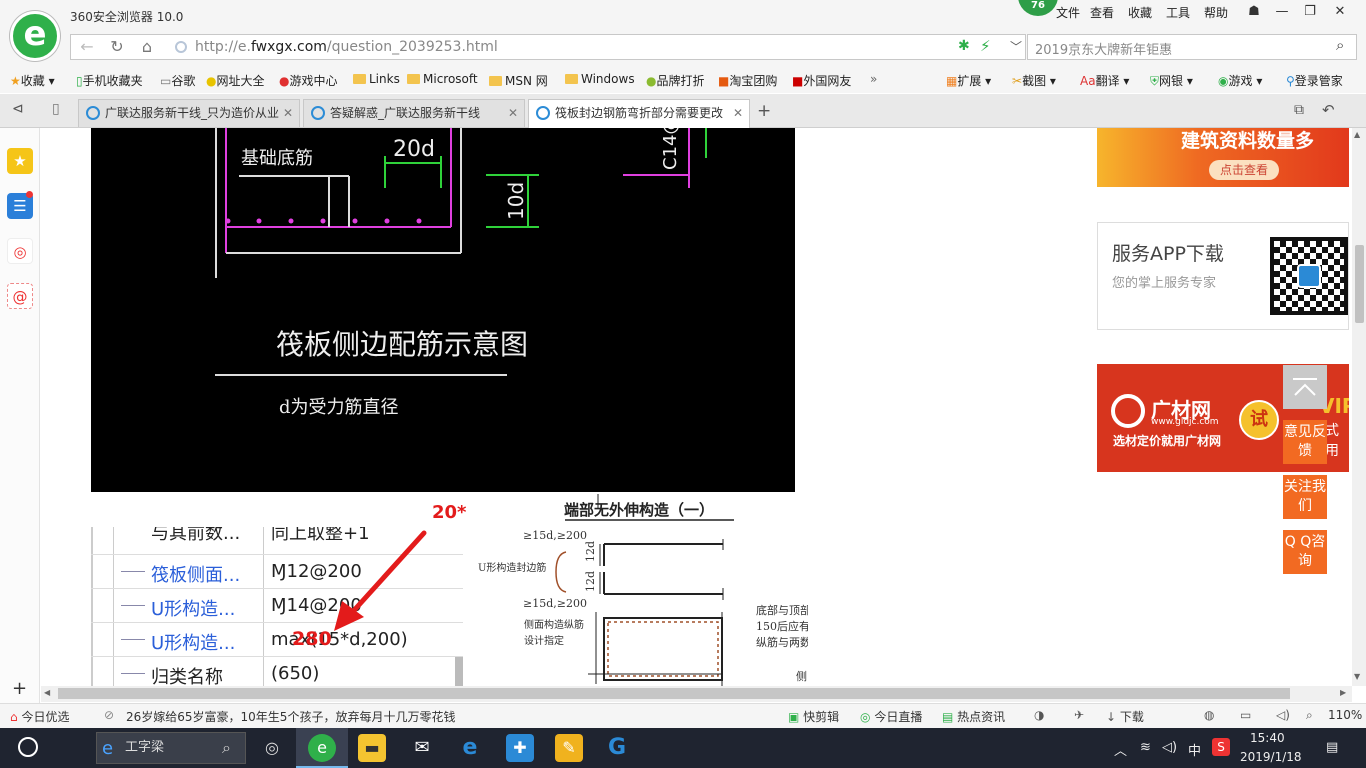 This screenshot has height=768, width=1366. What do you see at coordinates (147, 47) in the screenshot?
I see `home-icon: ⌂` at bounding box center [147, 47].